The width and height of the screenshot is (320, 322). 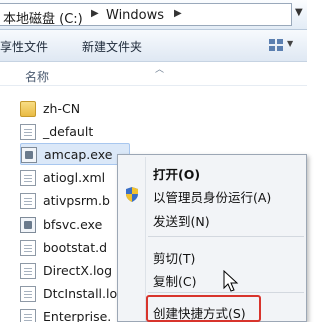 I want to click on sort-indicator-icon: ︿, so click(x=160, y=70).